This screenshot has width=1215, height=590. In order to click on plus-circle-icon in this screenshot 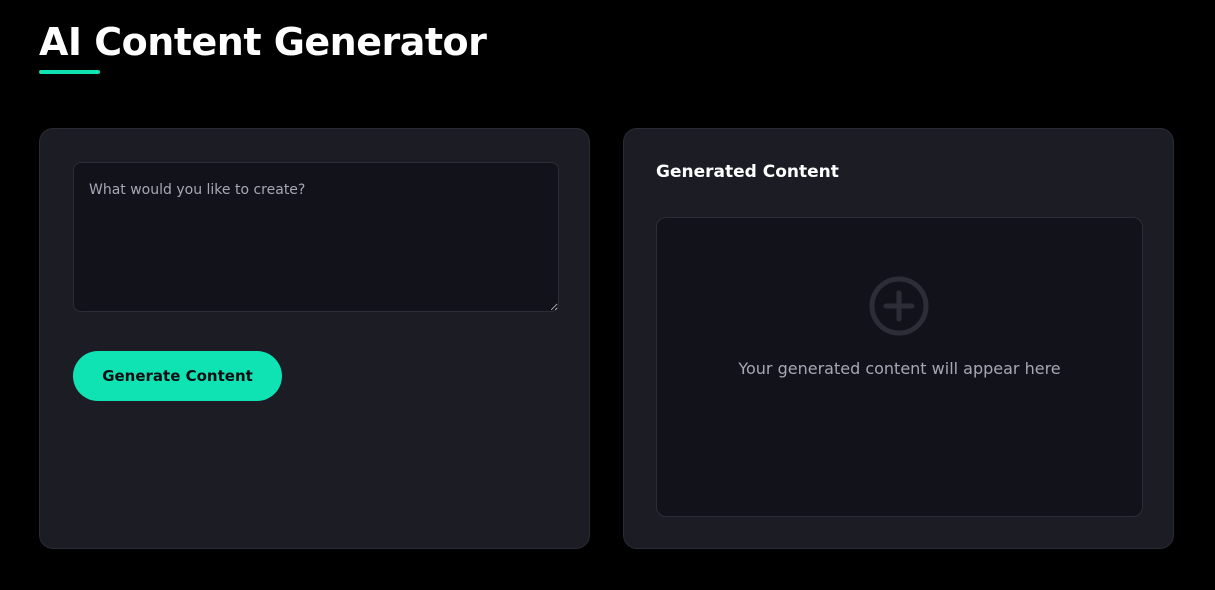, I will do `click(899, 306)`.